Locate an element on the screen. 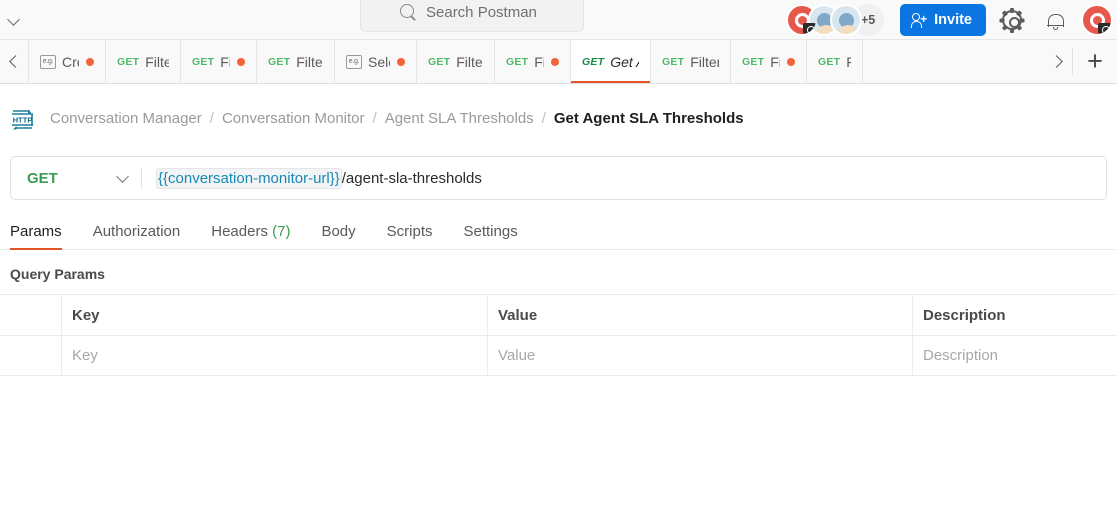 The image size is (1117, 523). request-tab-label: Scripts is located at coordinates (409, 231).